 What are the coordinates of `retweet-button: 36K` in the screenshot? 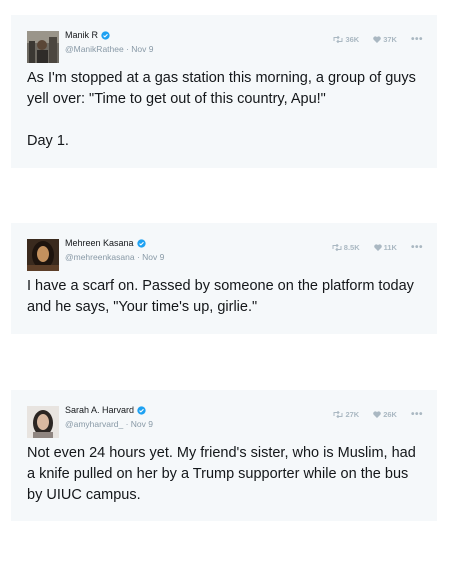 It's located at (346, 39).